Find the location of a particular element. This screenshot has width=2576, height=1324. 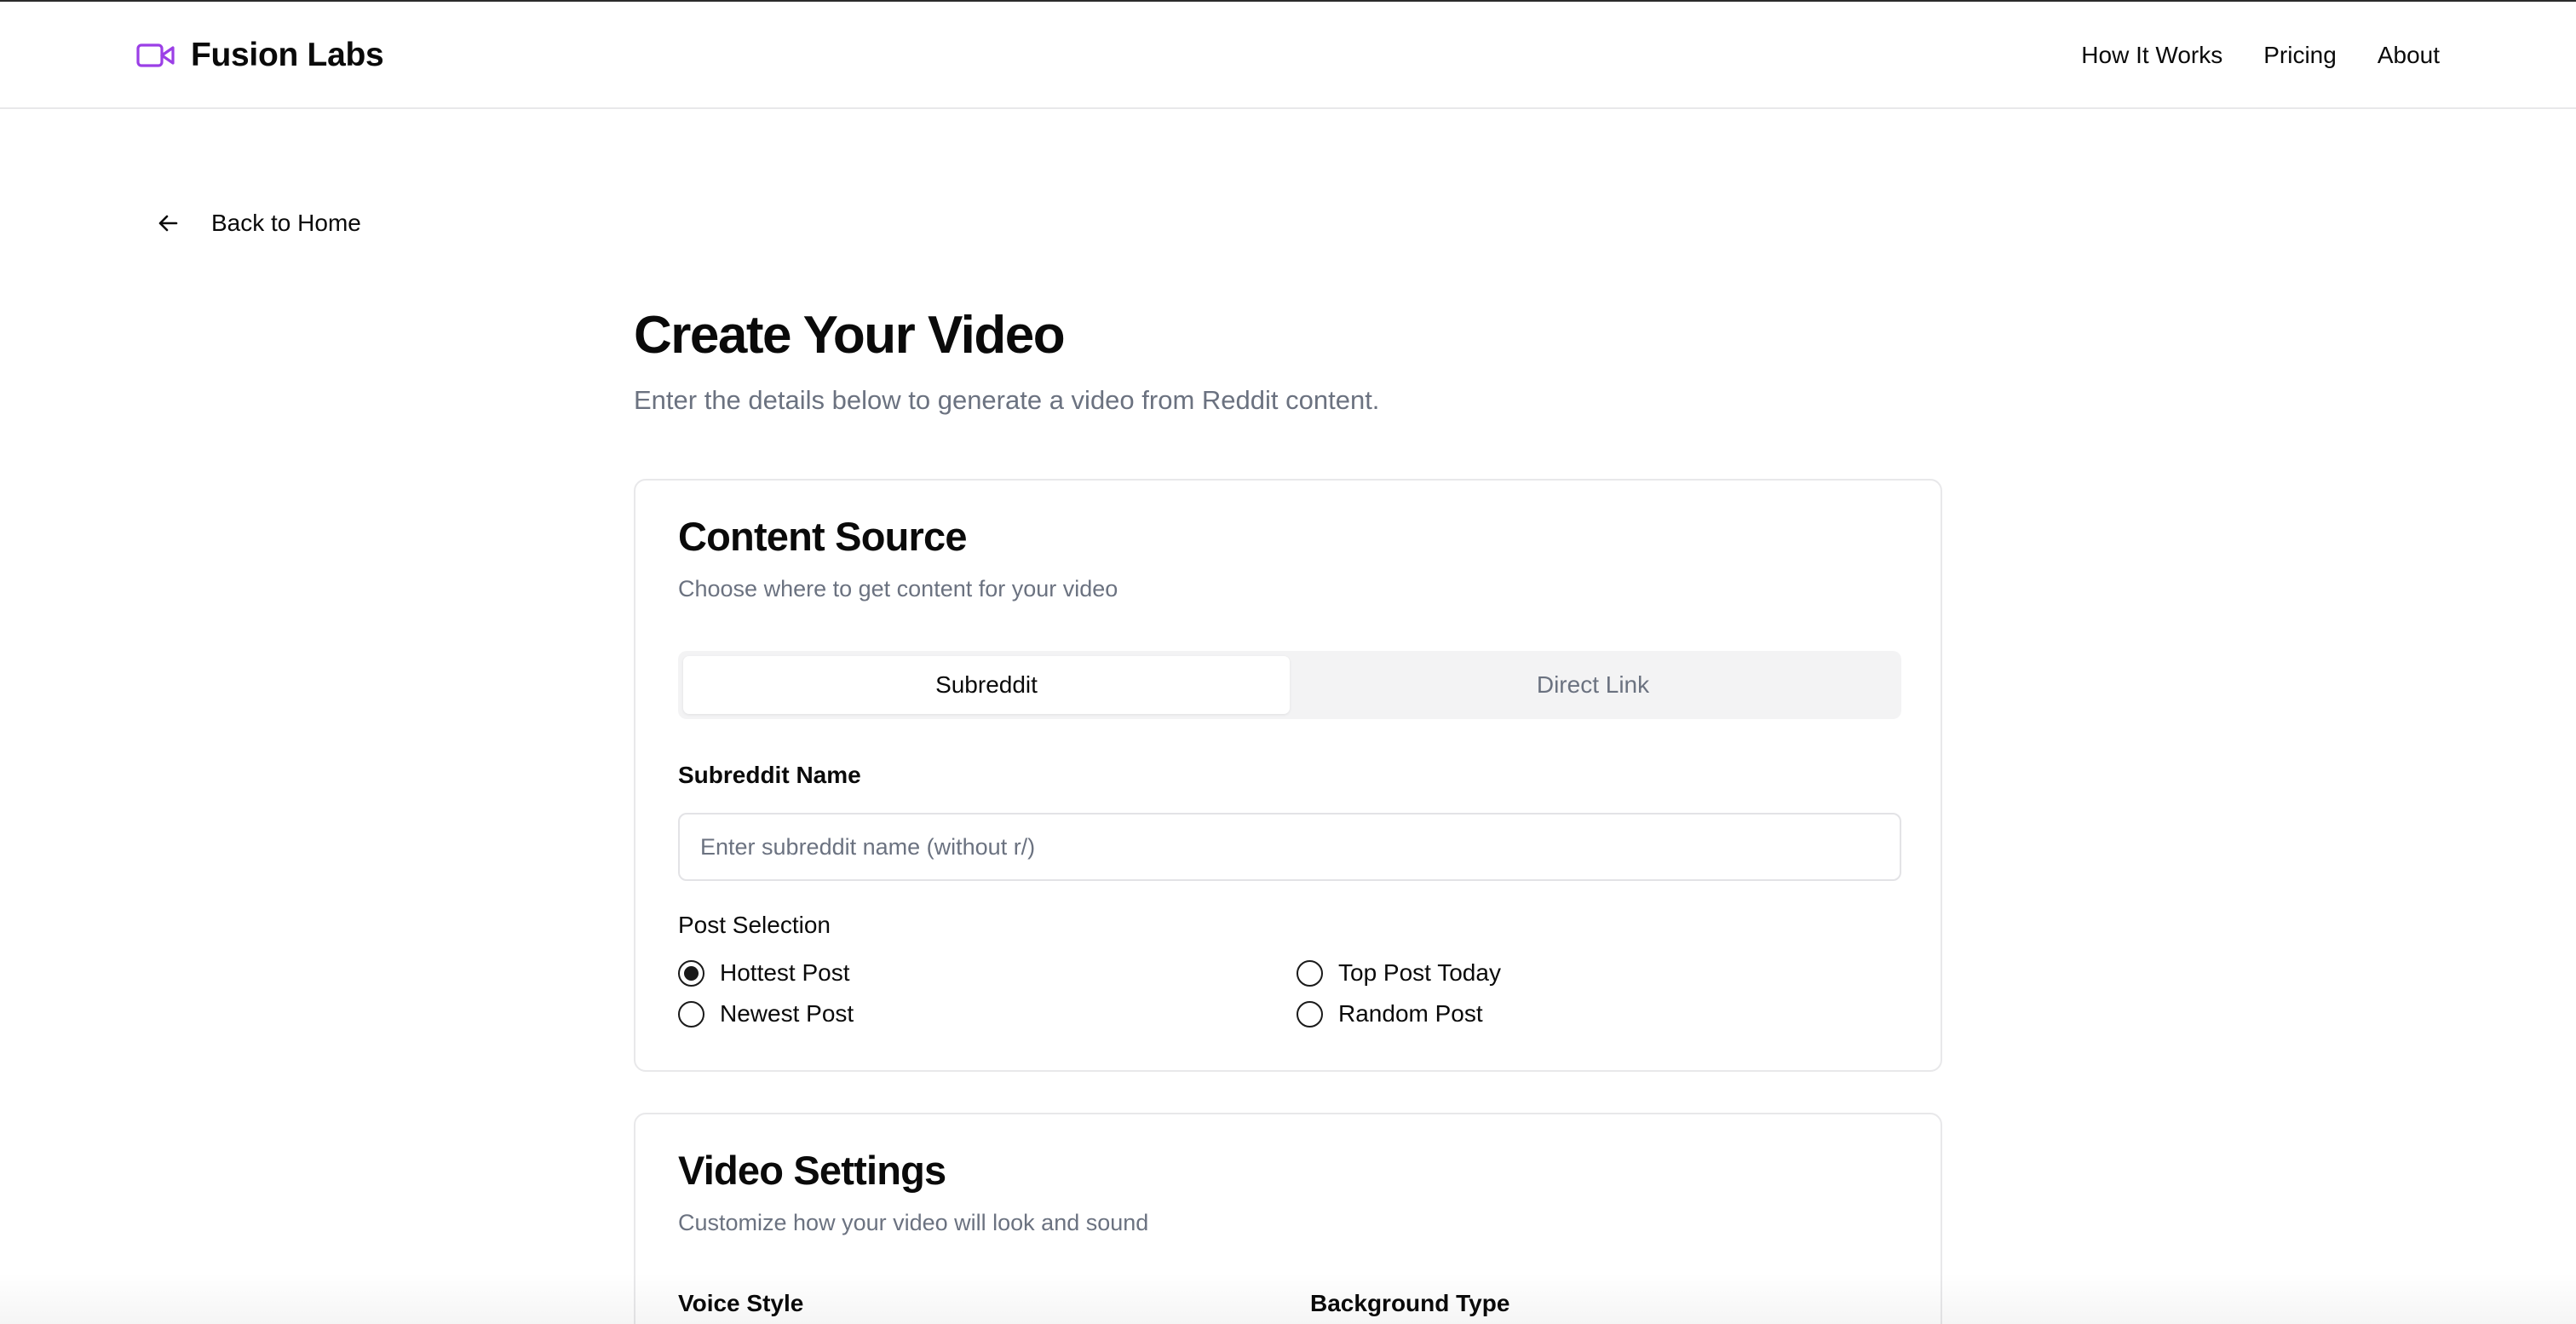

page-title: Create Your Video is located at coordinates (850, 335).